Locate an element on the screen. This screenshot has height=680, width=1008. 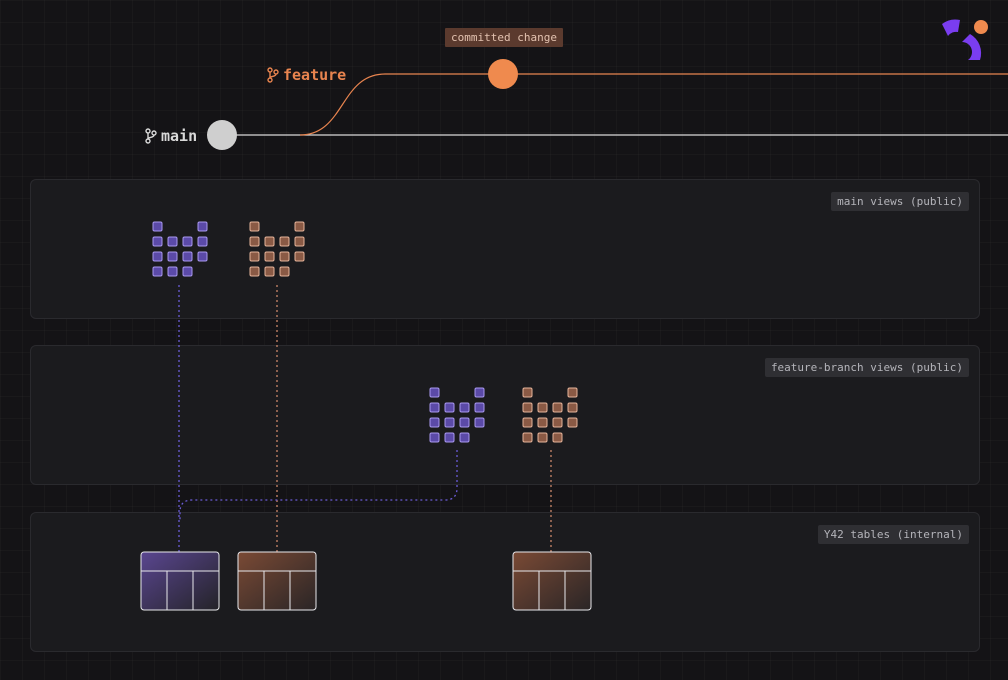
table-card-orange-main is located at coordinates (277, 581).